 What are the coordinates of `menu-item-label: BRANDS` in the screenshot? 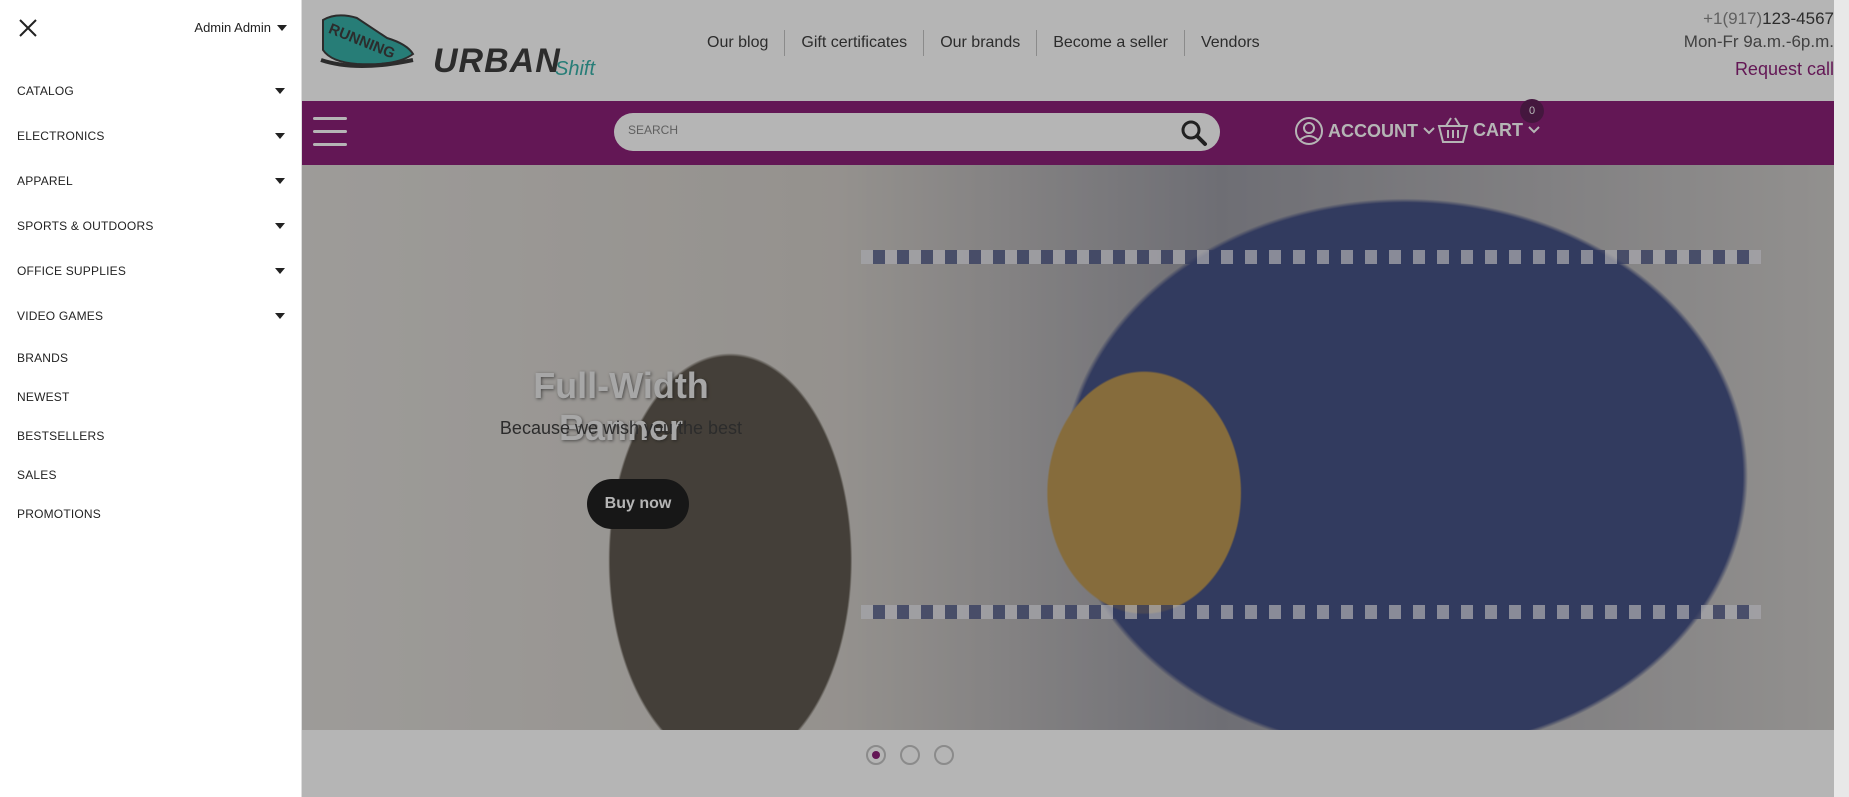 It's located at (43, 357).